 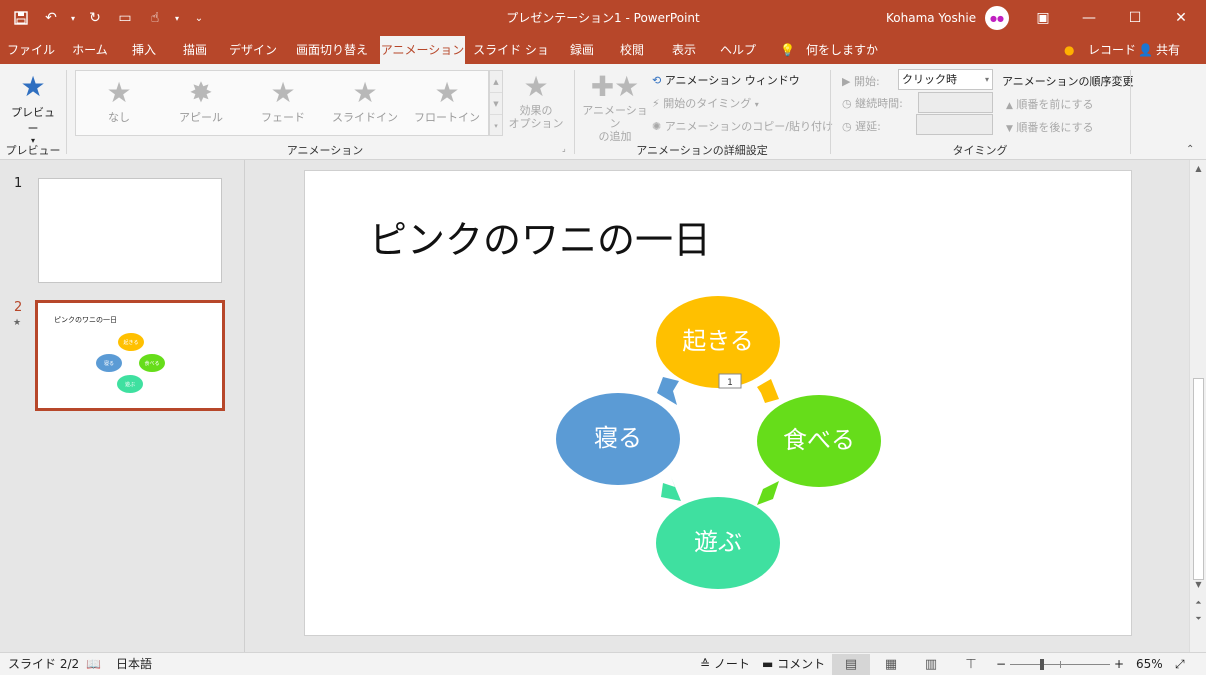 I want to click on zoom-slider-thumb, so click(x=1042, y=664).